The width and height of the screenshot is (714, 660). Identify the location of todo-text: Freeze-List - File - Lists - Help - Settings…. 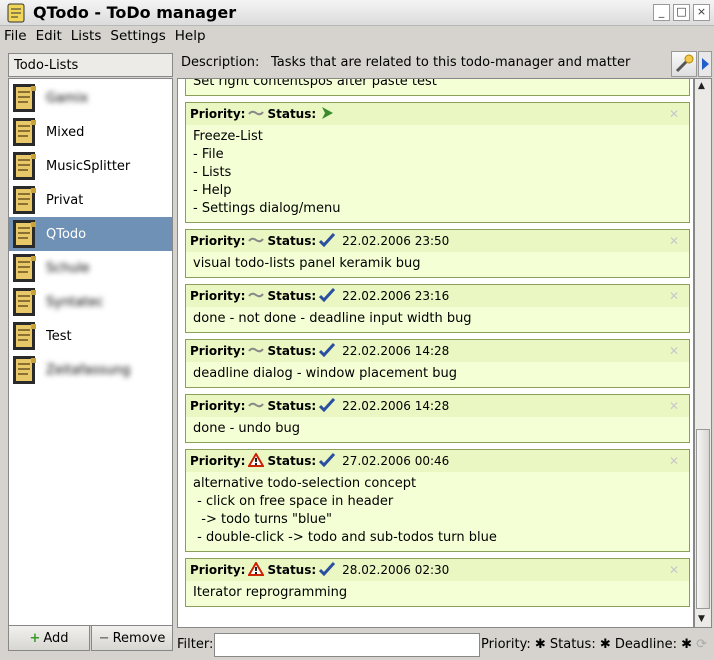
(437, 173).